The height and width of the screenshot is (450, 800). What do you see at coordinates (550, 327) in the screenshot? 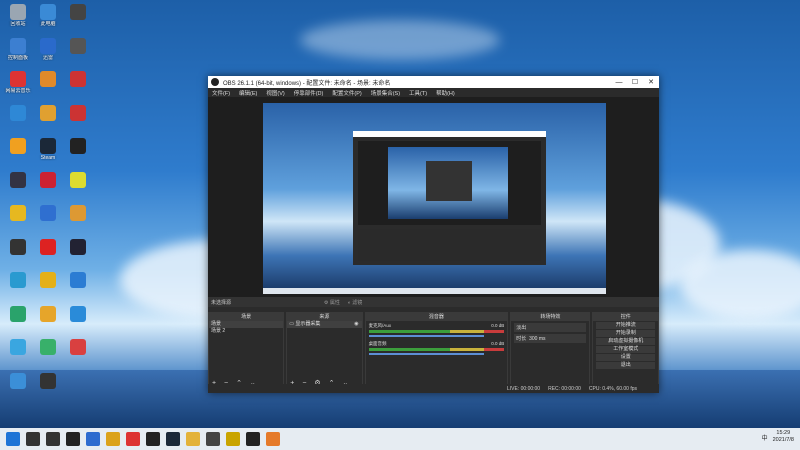
I see `transition-select: 淡出` at bounding box center [550, 327].